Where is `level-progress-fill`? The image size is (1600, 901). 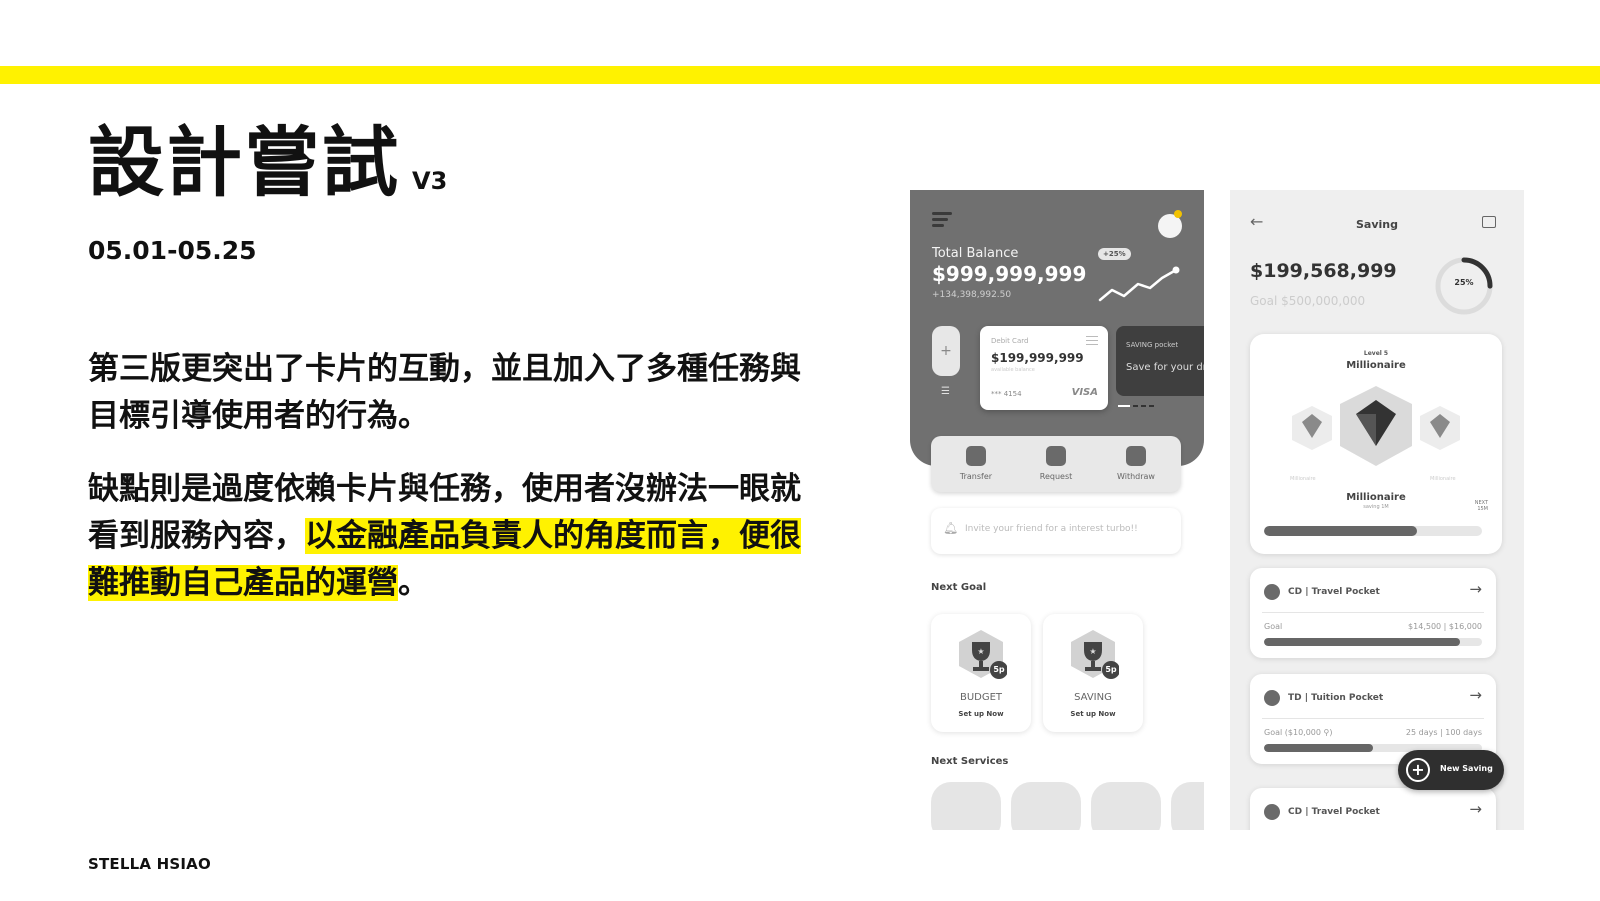 level-progress-fill is located at coordinates (1340, 531).